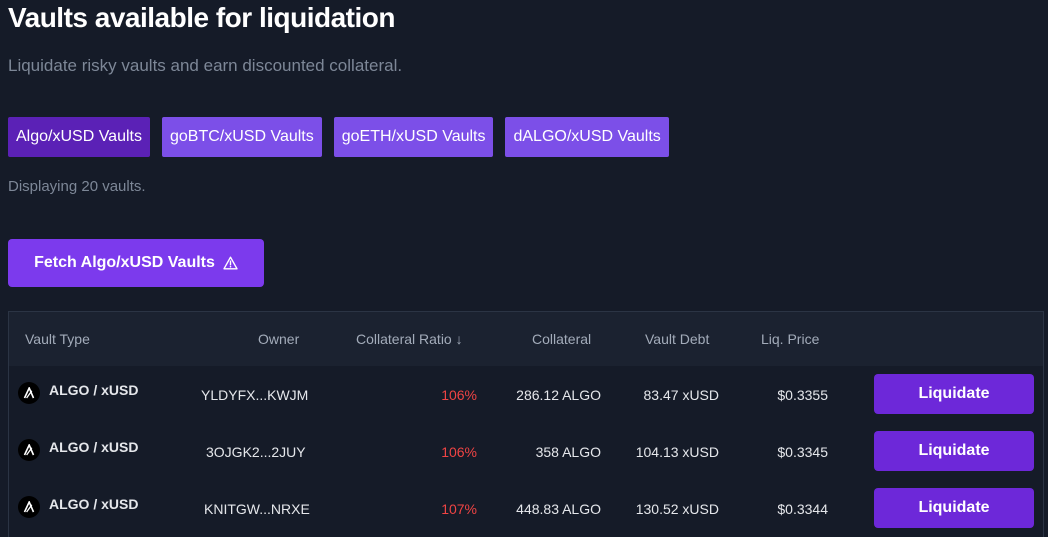  I want to click on tab-dalgo-xusd-vaults: dALGO/xUSD Vaults, so click(587, 137).